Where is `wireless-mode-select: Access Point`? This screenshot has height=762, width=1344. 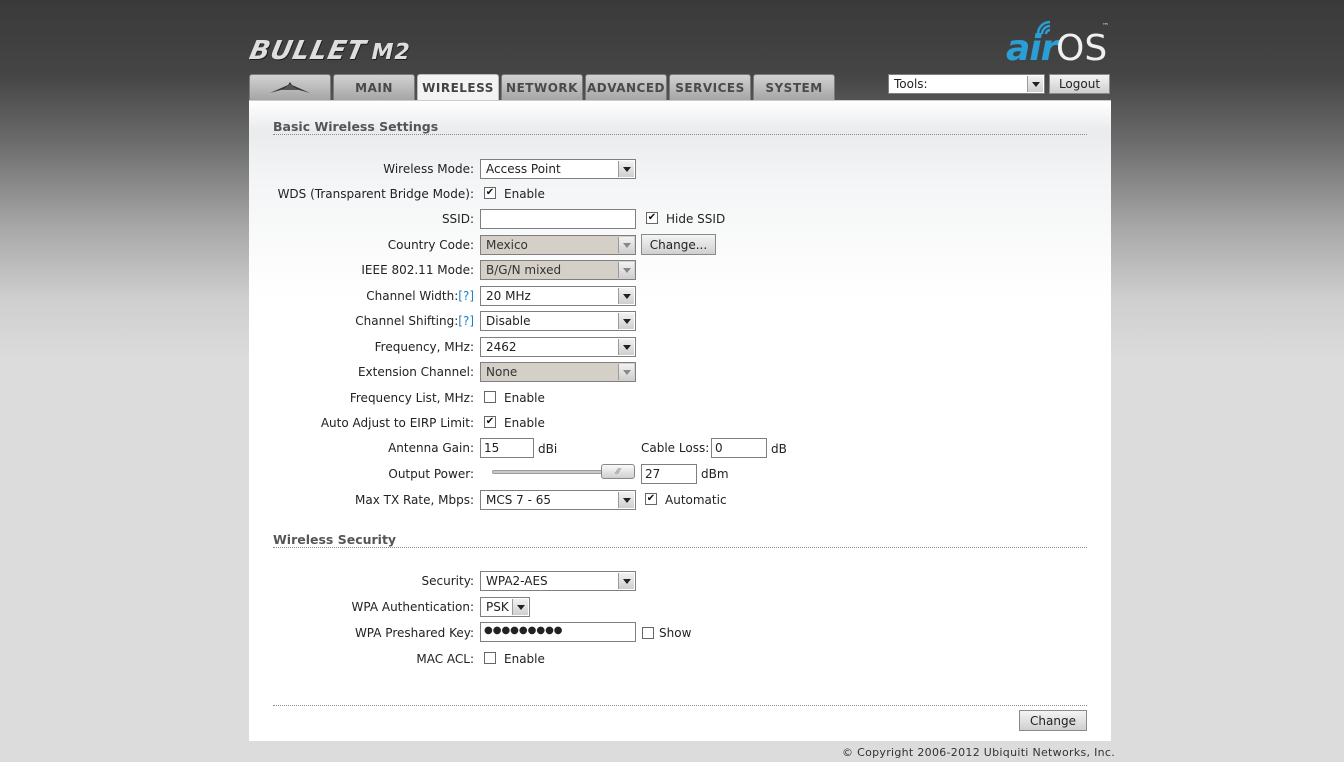
wireless-mode-select: Access Point is located at coordinates (558, 169).